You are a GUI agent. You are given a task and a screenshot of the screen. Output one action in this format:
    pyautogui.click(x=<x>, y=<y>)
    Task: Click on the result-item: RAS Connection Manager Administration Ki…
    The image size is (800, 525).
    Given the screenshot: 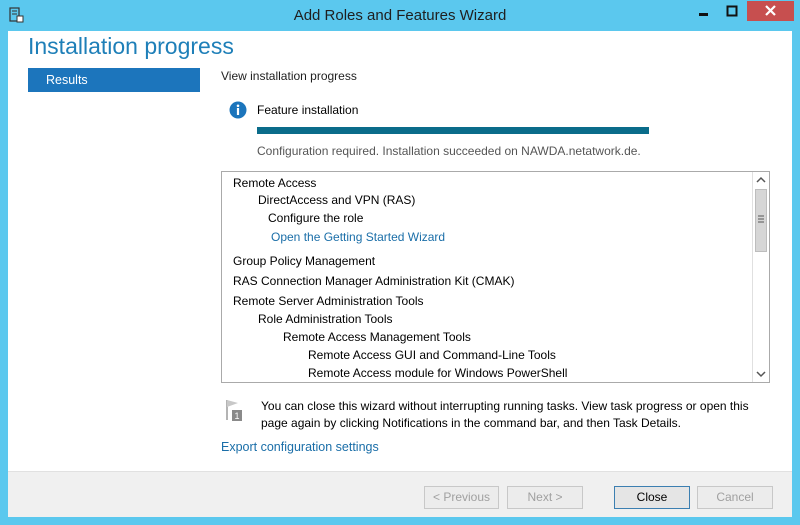 What is the action you would take?
    pyautogui.click(x=374, y=281)
    